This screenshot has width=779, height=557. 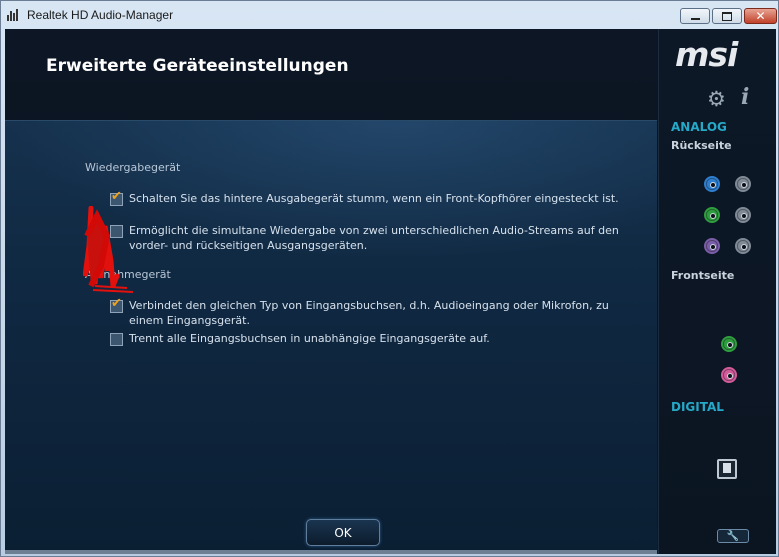 I want to click on audio-manager-icon, so click(x=14, y=15).